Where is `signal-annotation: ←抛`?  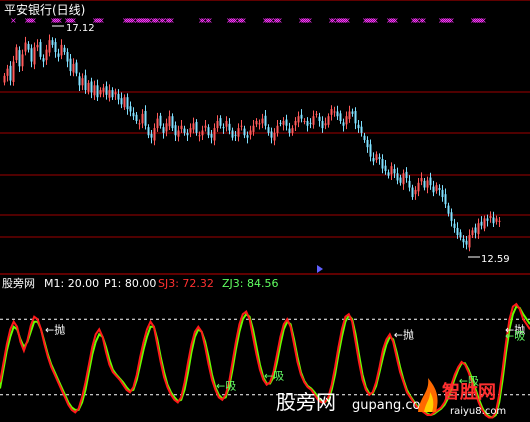 signal-annotation: ←抛 is located at coordinates (55, 329).